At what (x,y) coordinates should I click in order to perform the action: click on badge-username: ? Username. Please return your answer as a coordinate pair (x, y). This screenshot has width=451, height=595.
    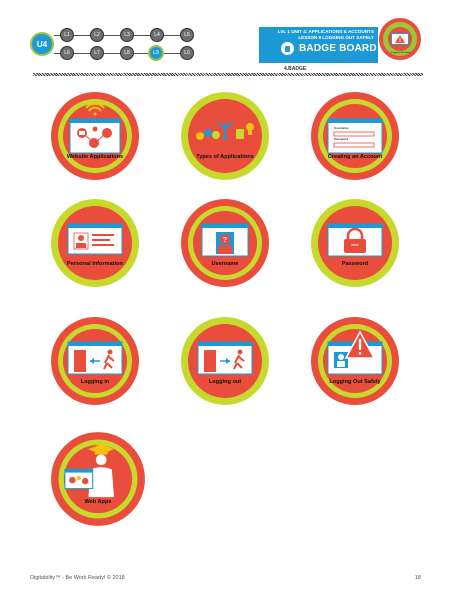
    Looking at the image, I should click on (225, 243).